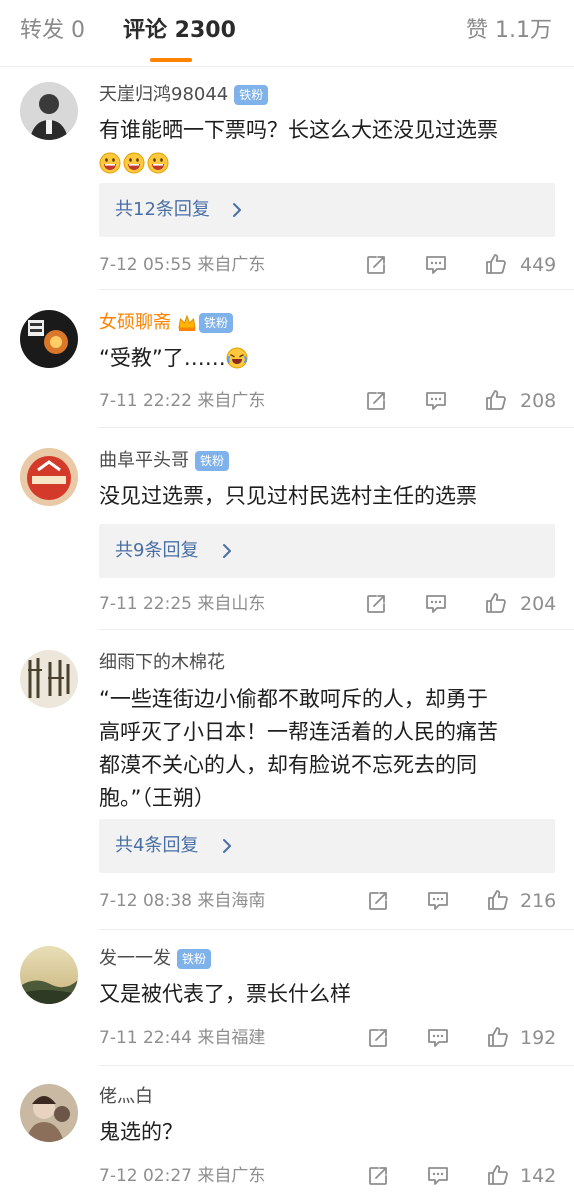  Describe the element at coordinates (145, 265) in the screenshot. I see `timestamp: 7-12 05:55` at that location.